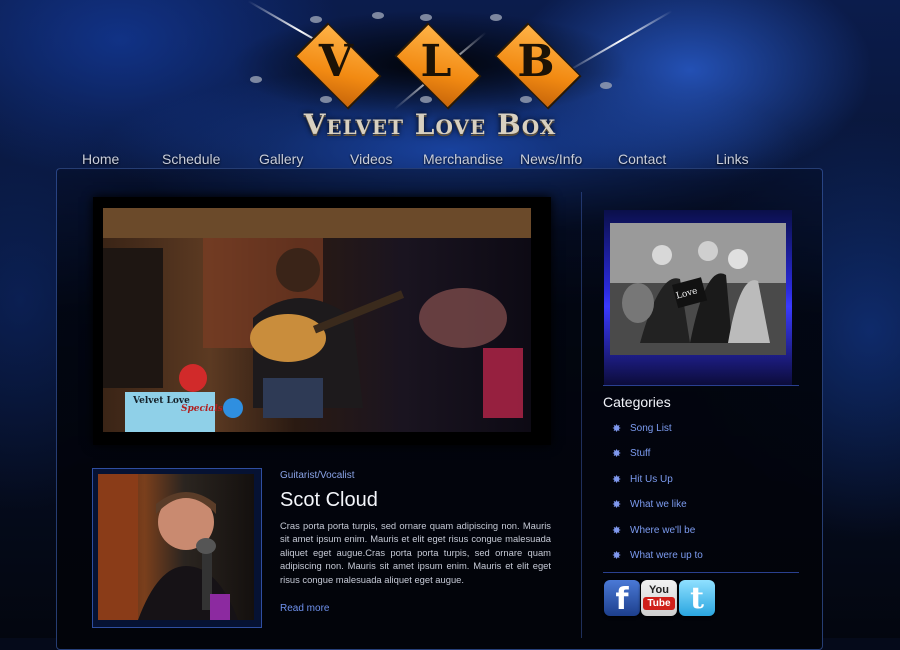 The width and height of the screenshot is (900, 650). I want to click on profile-photo, so click(176, 547).